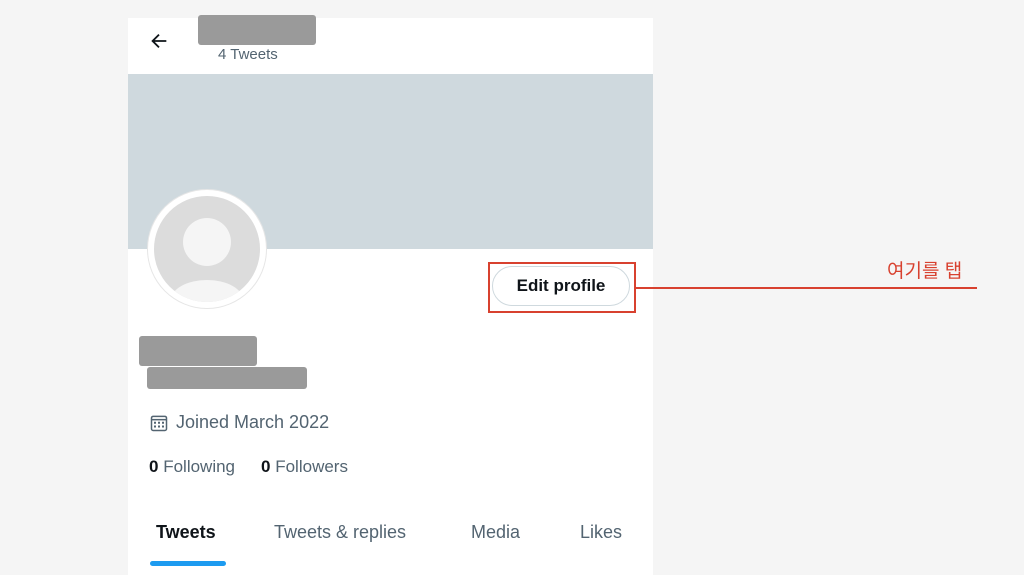 The image size is (1024, 575). I want to click on avatar, so click(207, 249).